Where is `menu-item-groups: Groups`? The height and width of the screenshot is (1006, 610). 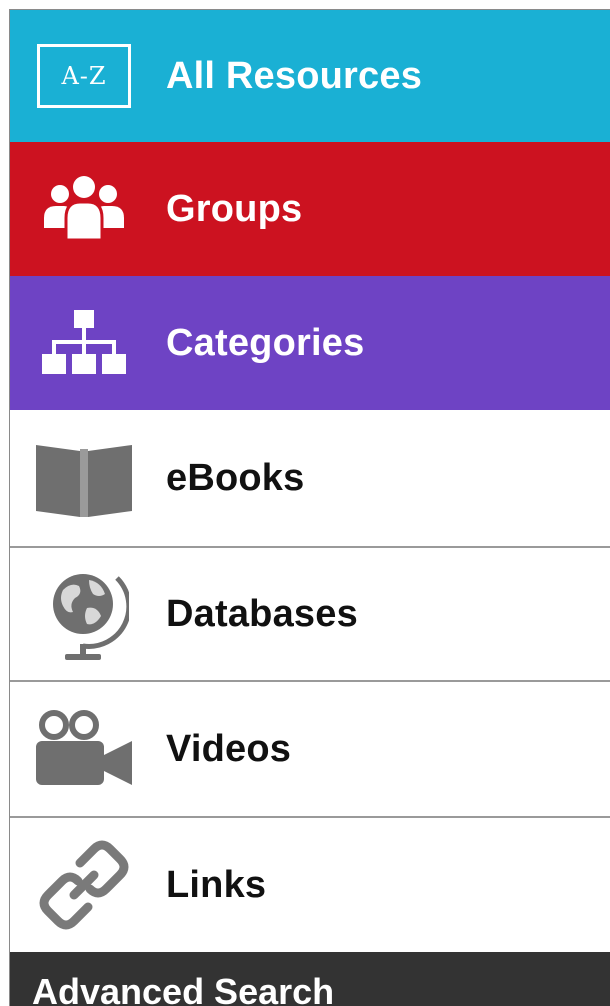 menu-item-groups: Groups is located at coordinates (310, 209).